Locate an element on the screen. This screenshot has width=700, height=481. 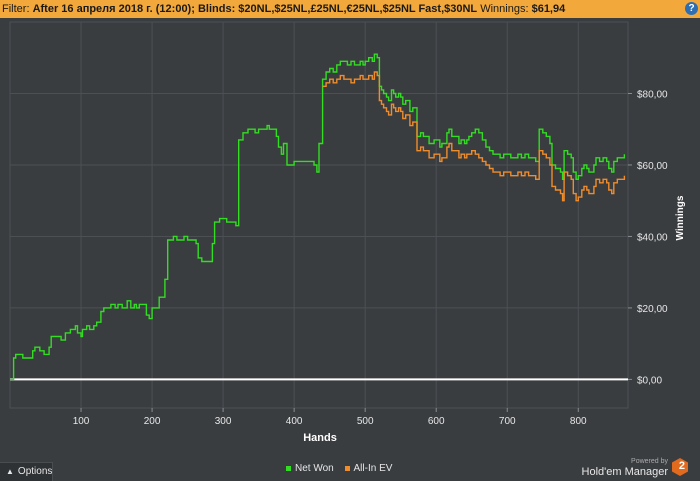
y-tick-label: $80,00 is located at coordinates (652, 94).